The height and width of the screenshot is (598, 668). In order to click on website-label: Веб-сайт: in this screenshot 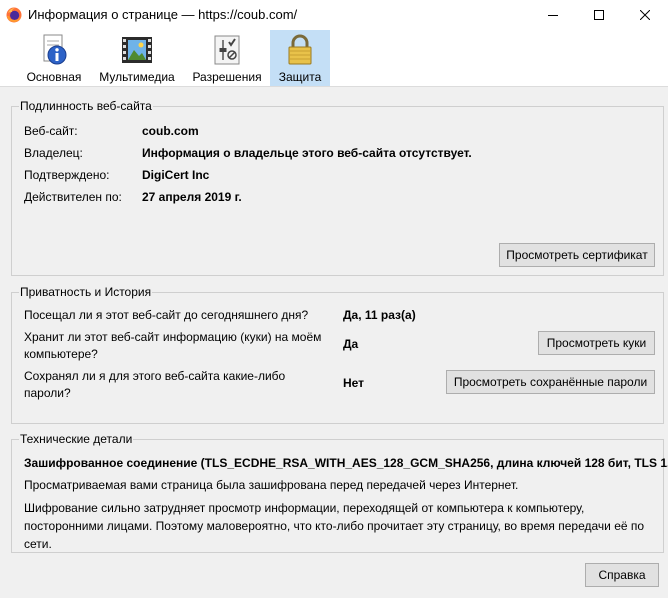, I will do `click(51, 131)`.